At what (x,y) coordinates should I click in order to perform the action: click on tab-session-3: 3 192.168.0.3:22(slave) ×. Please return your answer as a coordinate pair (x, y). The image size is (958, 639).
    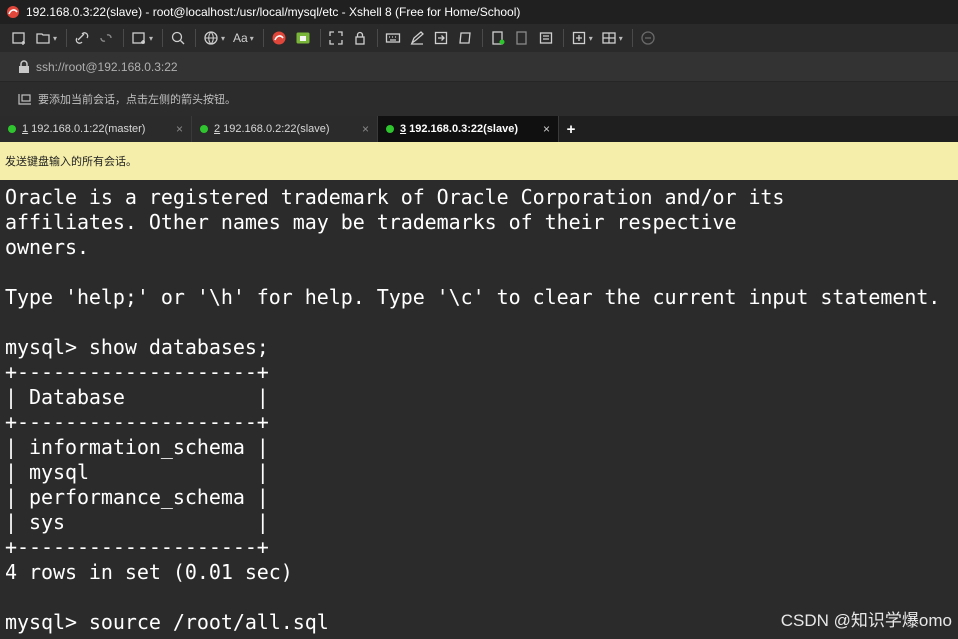
    Looking at the image, I should click on (468, 129).